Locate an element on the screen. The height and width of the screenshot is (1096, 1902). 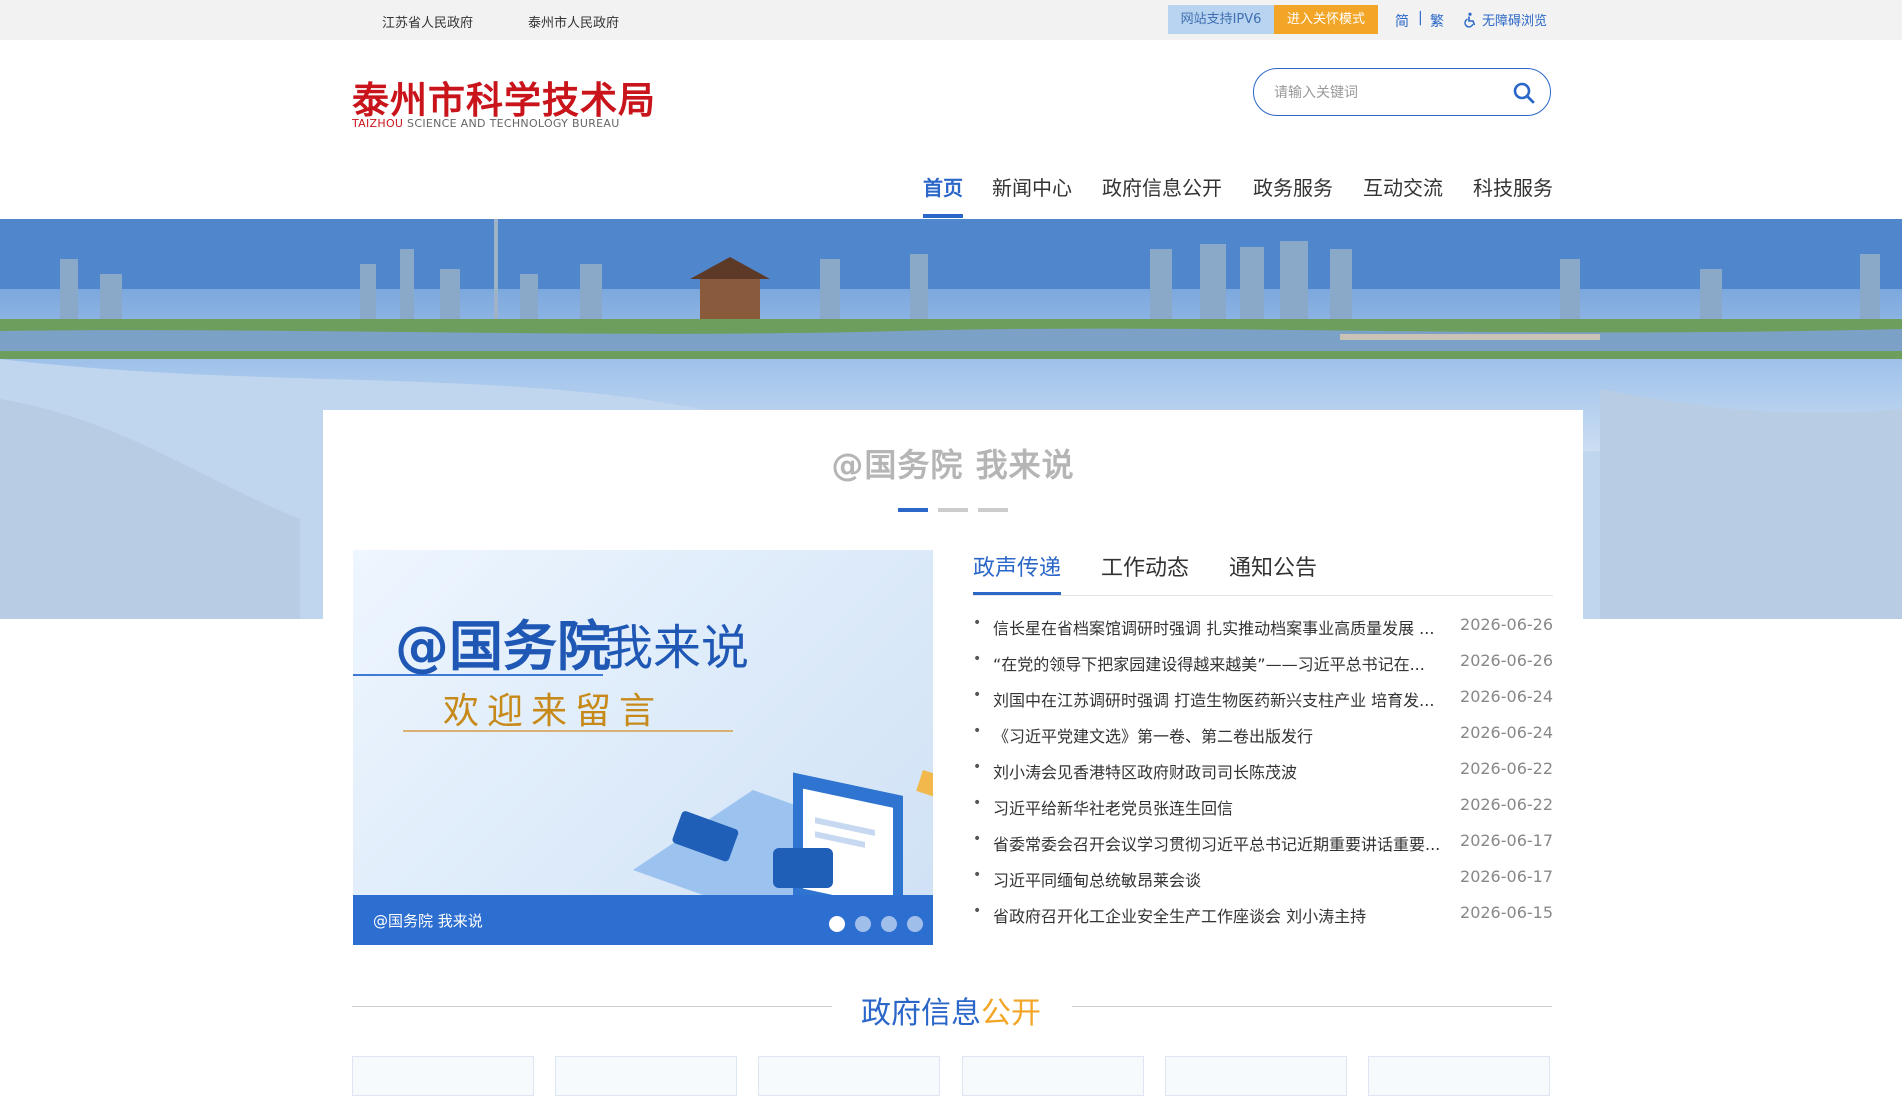
news-title: 刘小涛会见香港特区政府财政司司长陈茂波 is located at coordinates (1218, 771).